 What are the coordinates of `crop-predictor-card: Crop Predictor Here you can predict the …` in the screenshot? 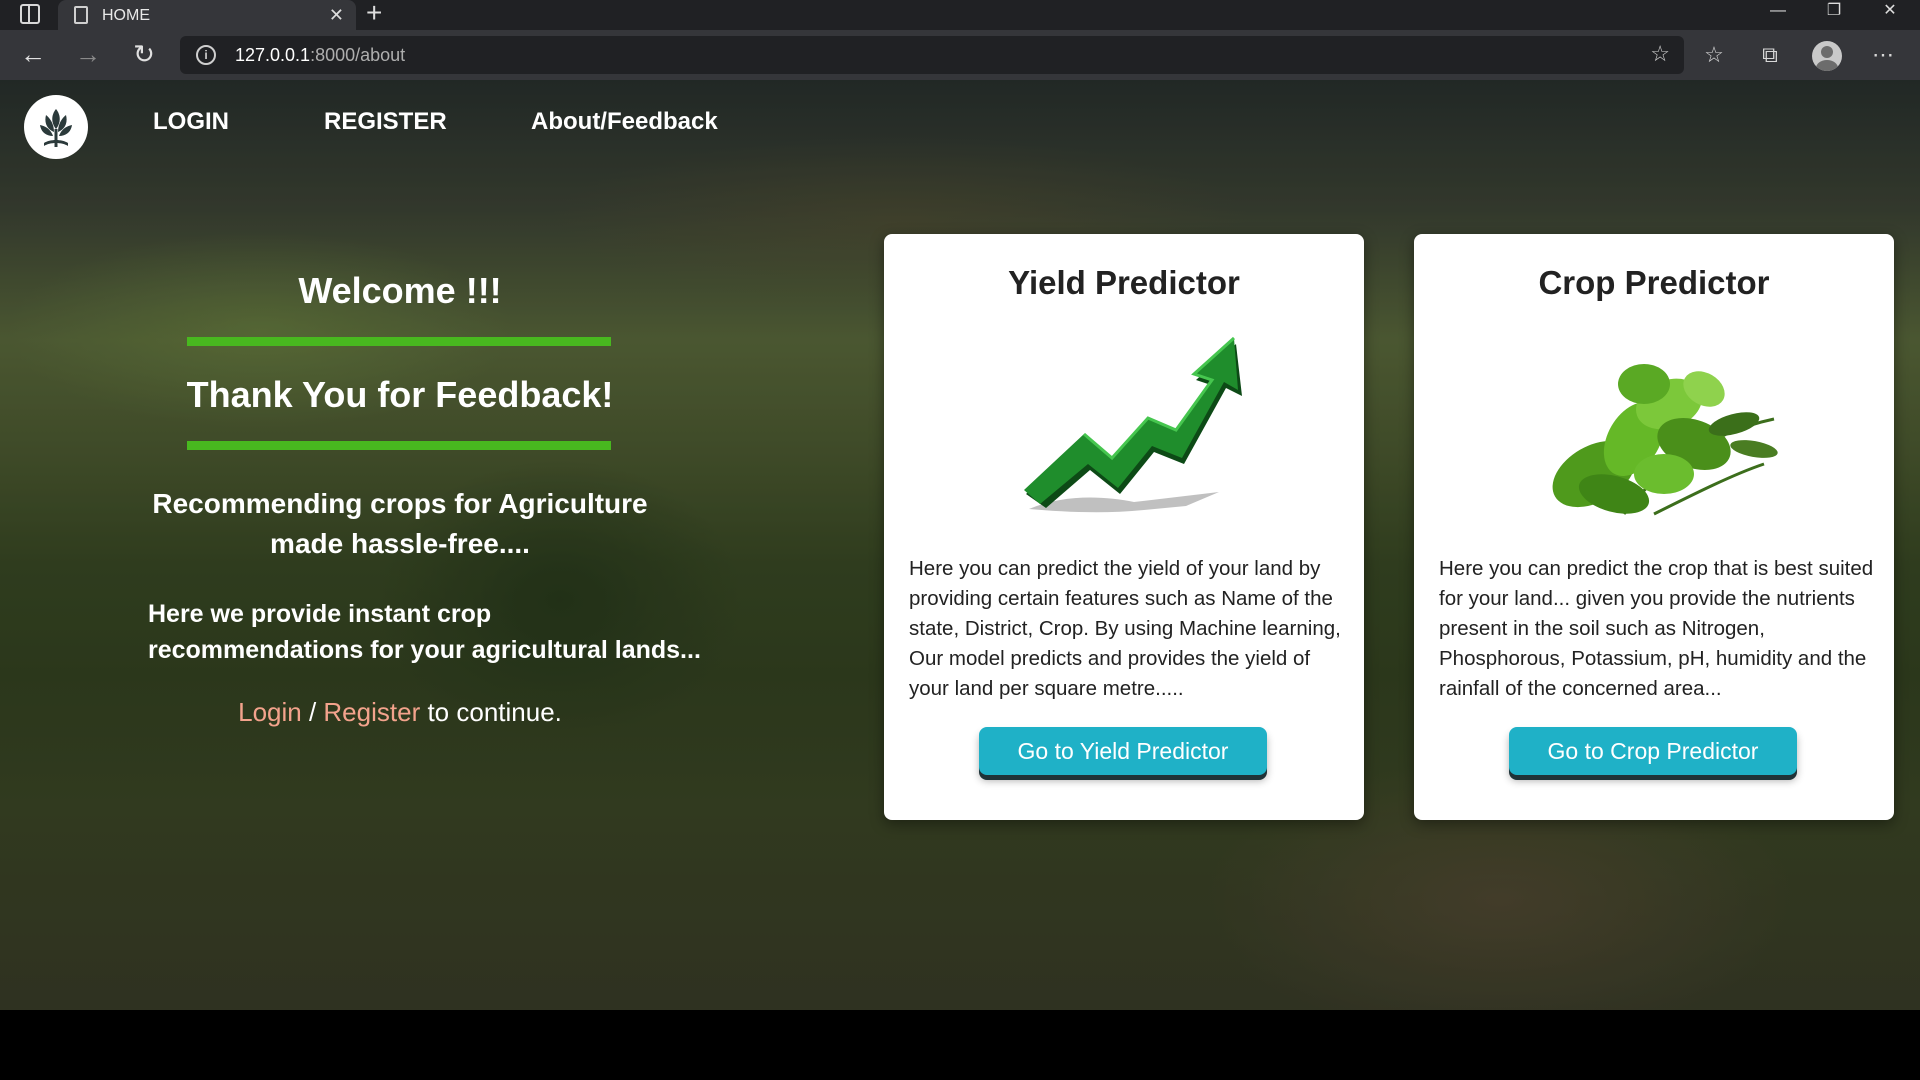 It's located at (1654, 527).